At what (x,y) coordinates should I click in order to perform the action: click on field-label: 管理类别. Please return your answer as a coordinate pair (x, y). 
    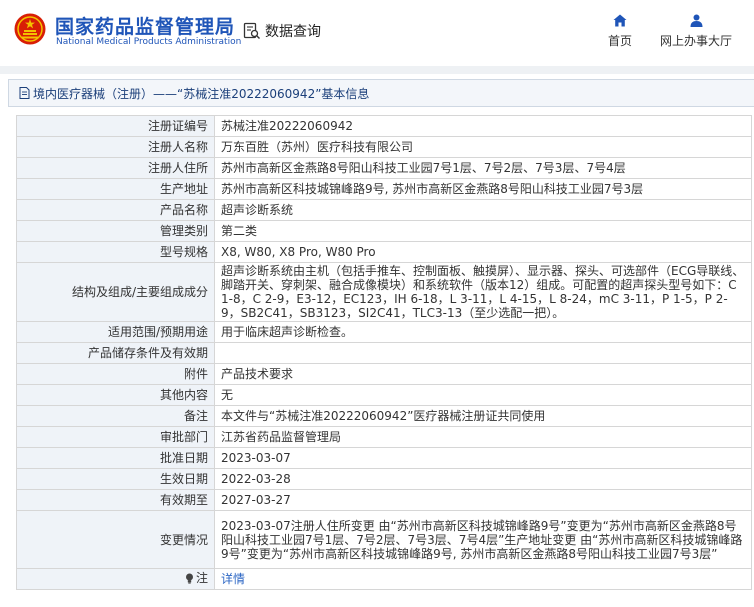
    Looking at the image, I should click on (115, 231).